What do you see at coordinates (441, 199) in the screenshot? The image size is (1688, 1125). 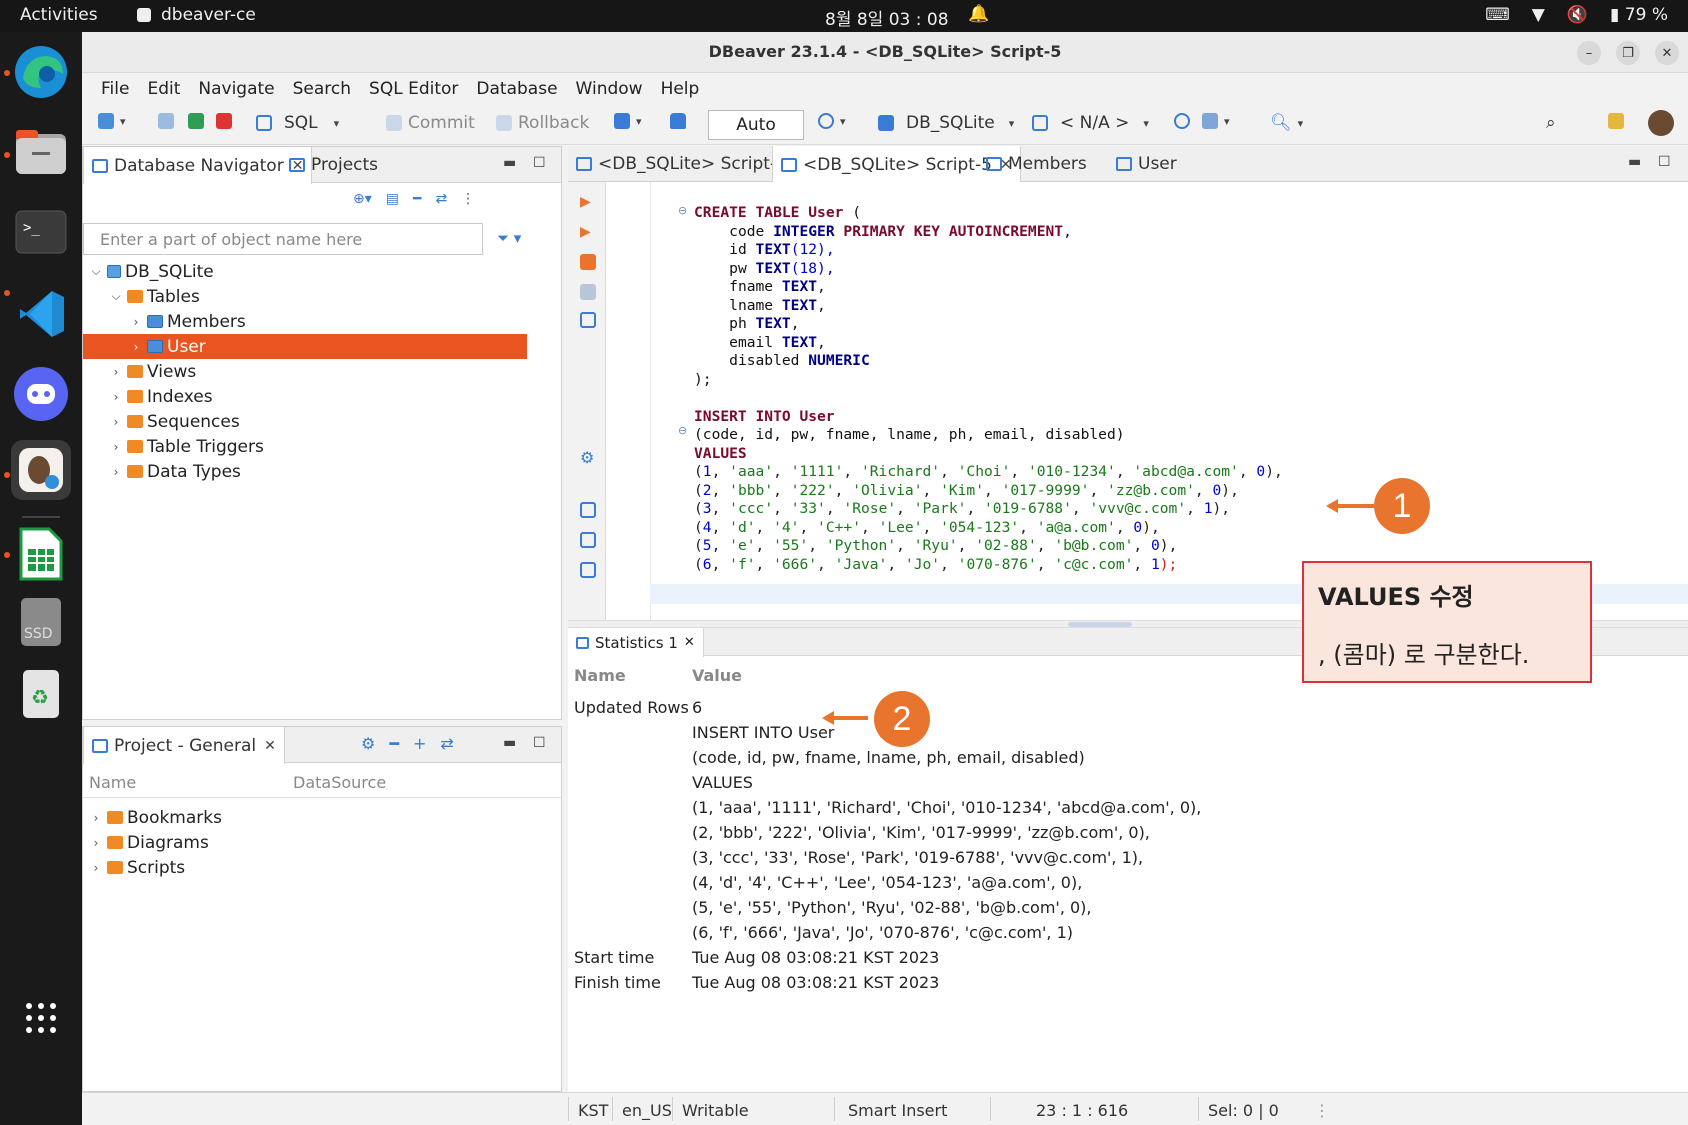 I see `link-editor-icon: ⇄` at bounding box center [441, 199].